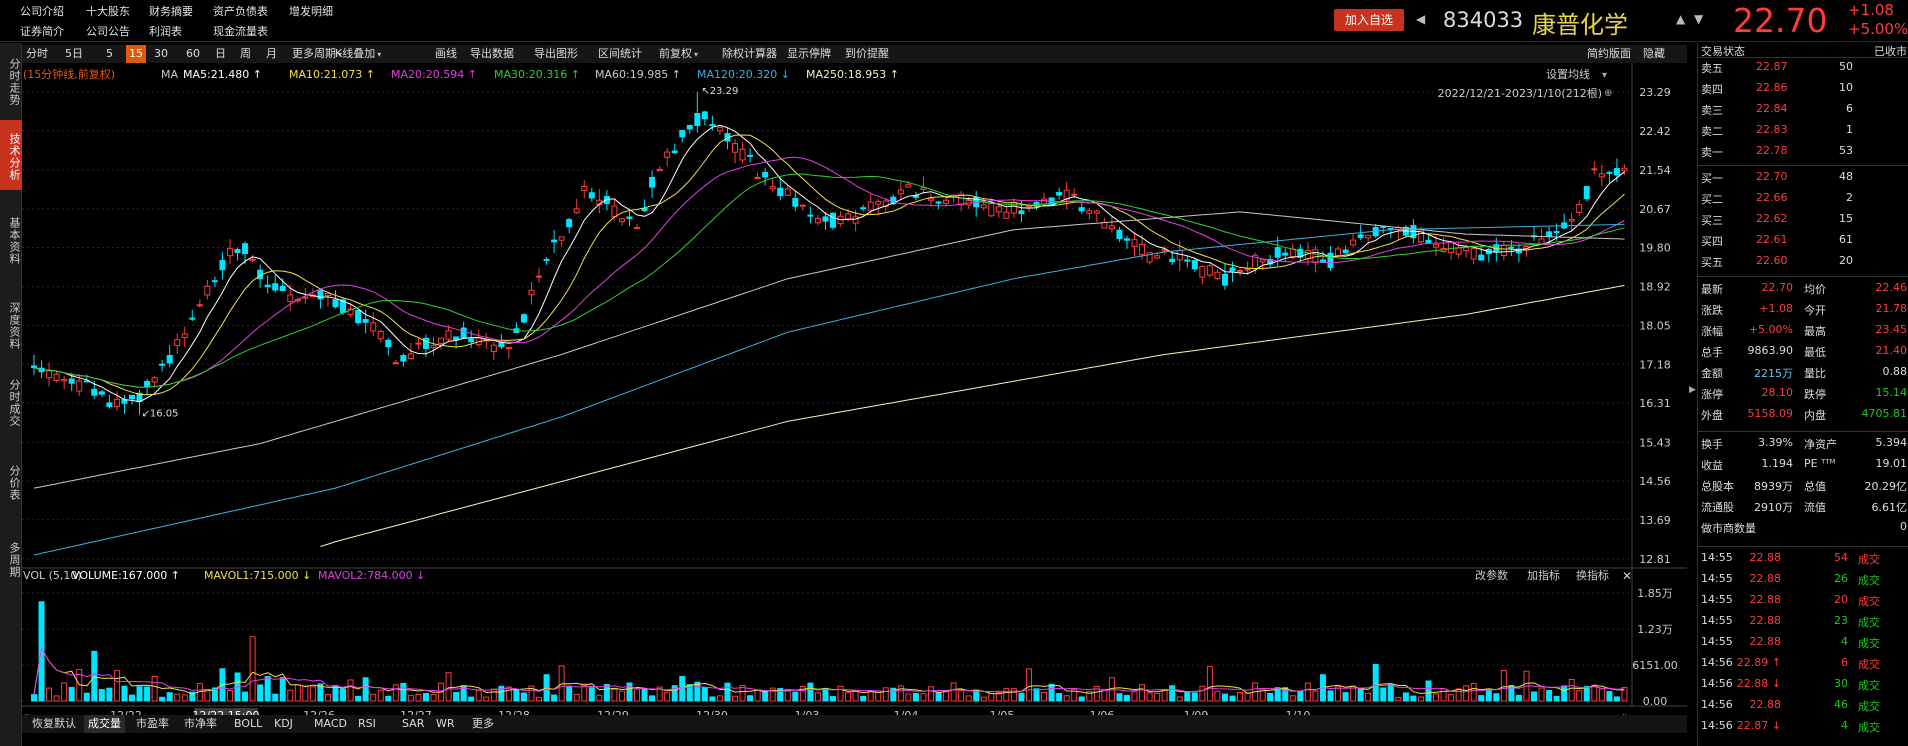  Describe the element at coordinates (358, 54) in the screenshot. I see `period-button: K线叠加 ▾` at that location.